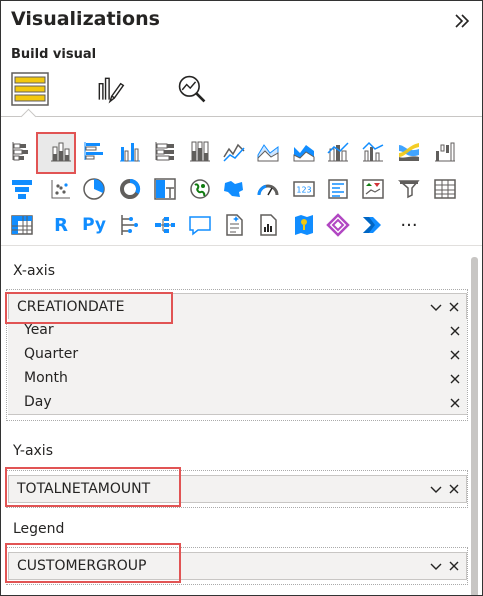 Image resolution: width=483 pixels, height=596 pixels. What do you see at coordinates (34, 271) in the screenshot?
I see `x-axis-label: X-axis` at bounding box center [34, 271].